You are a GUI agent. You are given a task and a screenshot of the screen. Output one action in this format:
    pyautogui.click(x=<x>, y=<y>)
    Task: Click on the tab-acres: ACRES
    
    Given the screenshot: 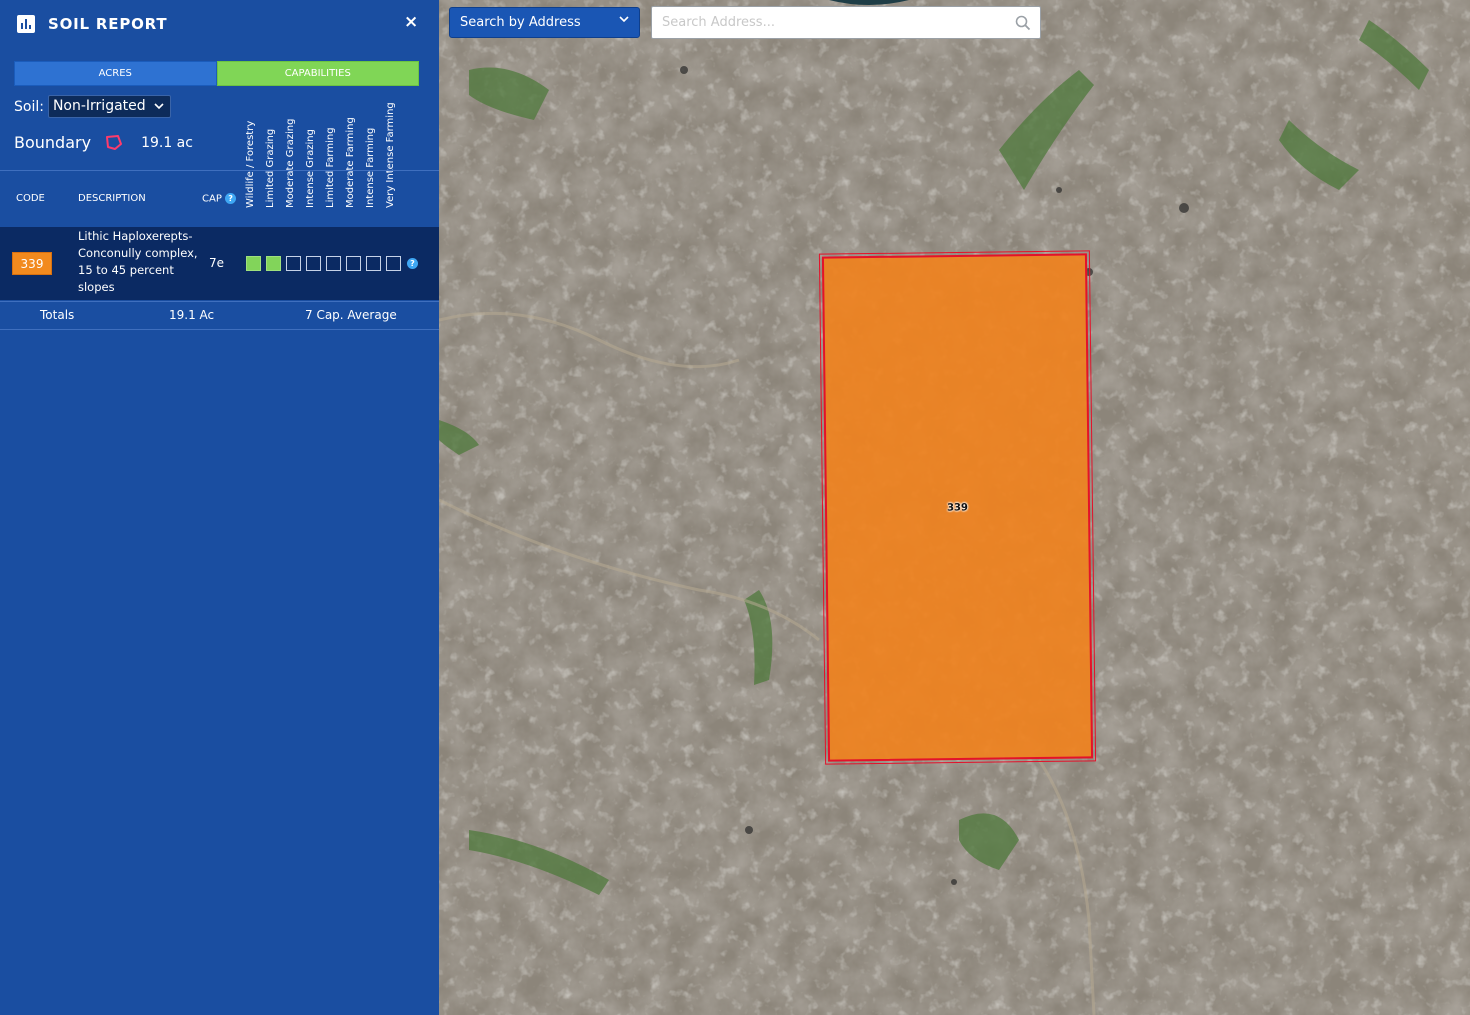 What is the action you would take?
    pyautogui.click(x=115, y=73)
    